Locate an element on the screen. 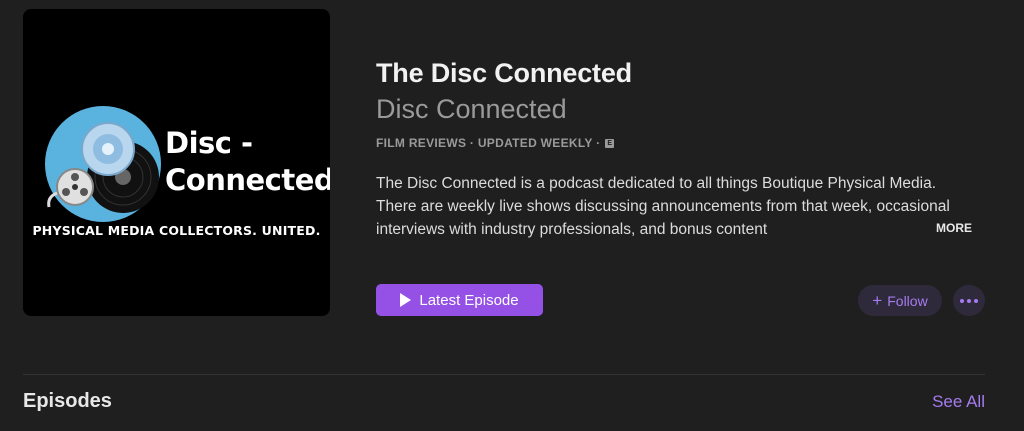 This screenshot has height=431, width=1024. podcast-title: The Disc Connected is located at coordinates (504, 73).